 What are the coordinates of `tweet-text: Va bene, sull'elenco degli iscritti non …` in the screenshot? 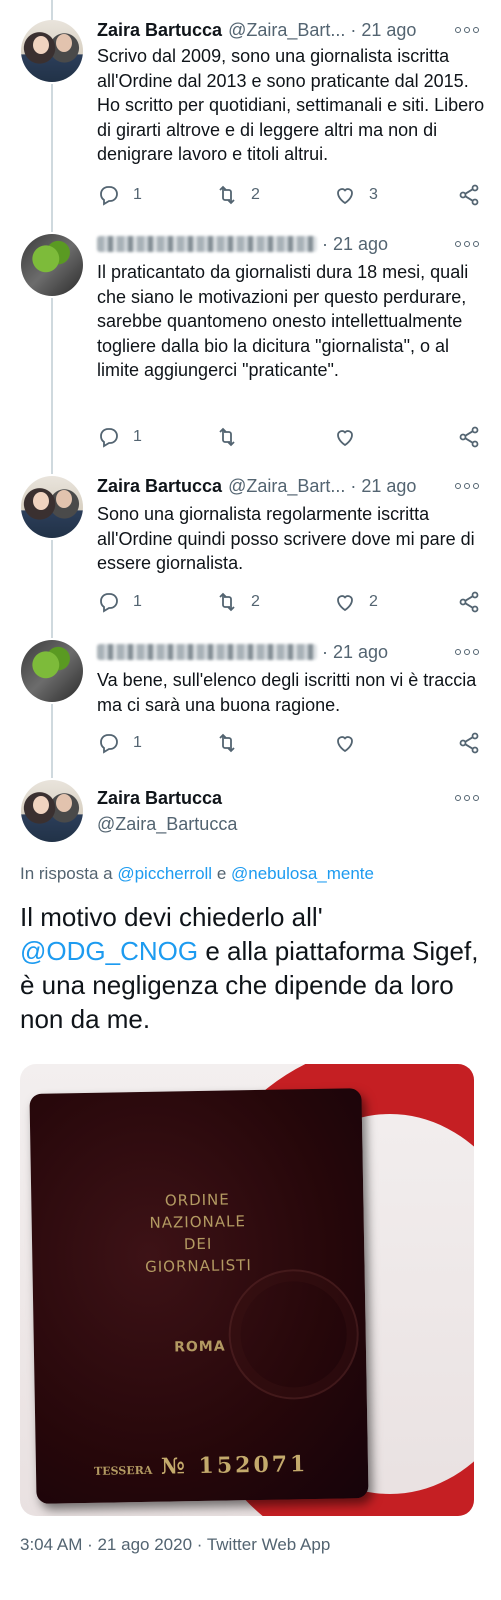 It's located at (287, 692).